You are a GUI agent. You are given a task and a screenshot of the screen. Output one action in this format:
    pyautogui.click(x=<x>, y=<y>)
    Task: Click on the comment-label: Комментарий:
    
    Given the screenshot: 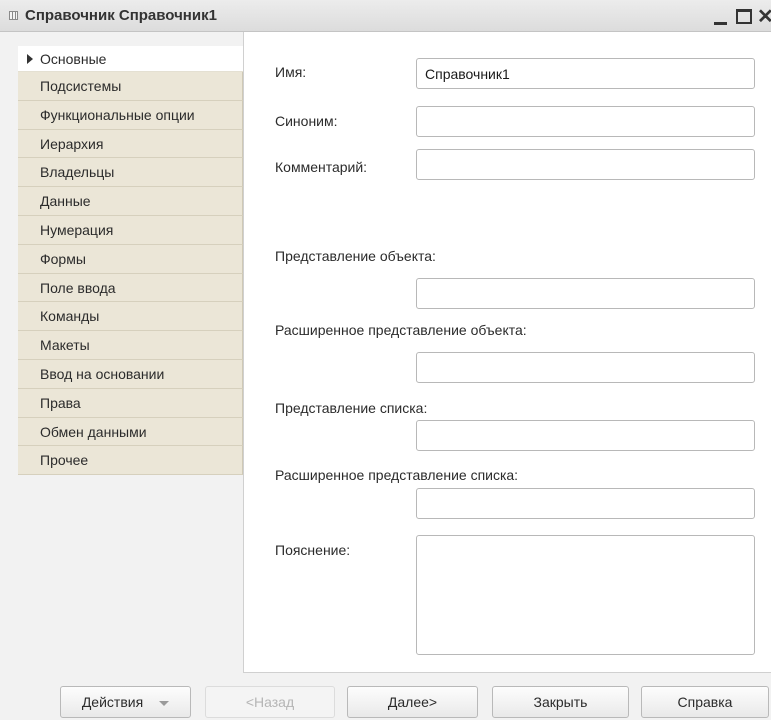 What is the action you would take?
    pyautogui.click(x=321, y=167)
    